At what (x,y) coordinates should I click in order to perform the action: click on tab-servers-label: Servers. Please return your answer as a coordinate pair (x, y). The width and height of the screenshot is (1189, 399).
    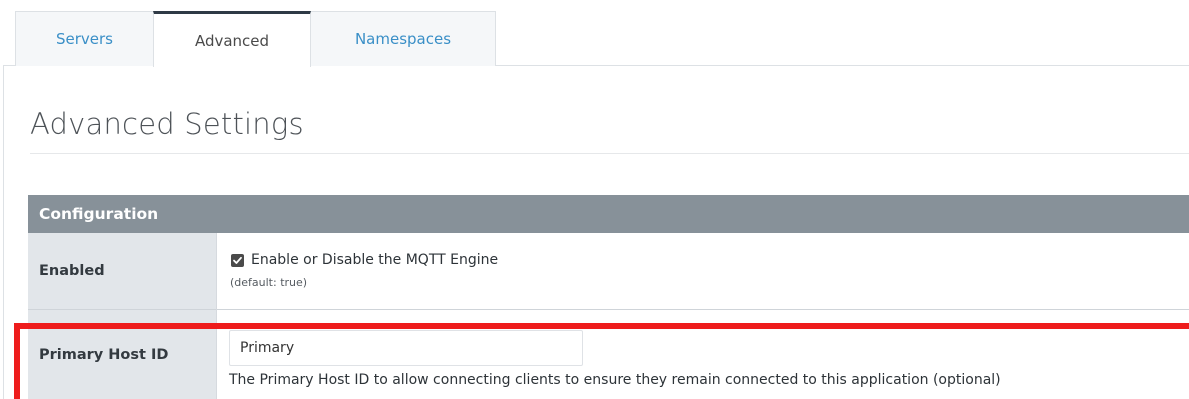
    Looking at the image, I should click on (84, 39).